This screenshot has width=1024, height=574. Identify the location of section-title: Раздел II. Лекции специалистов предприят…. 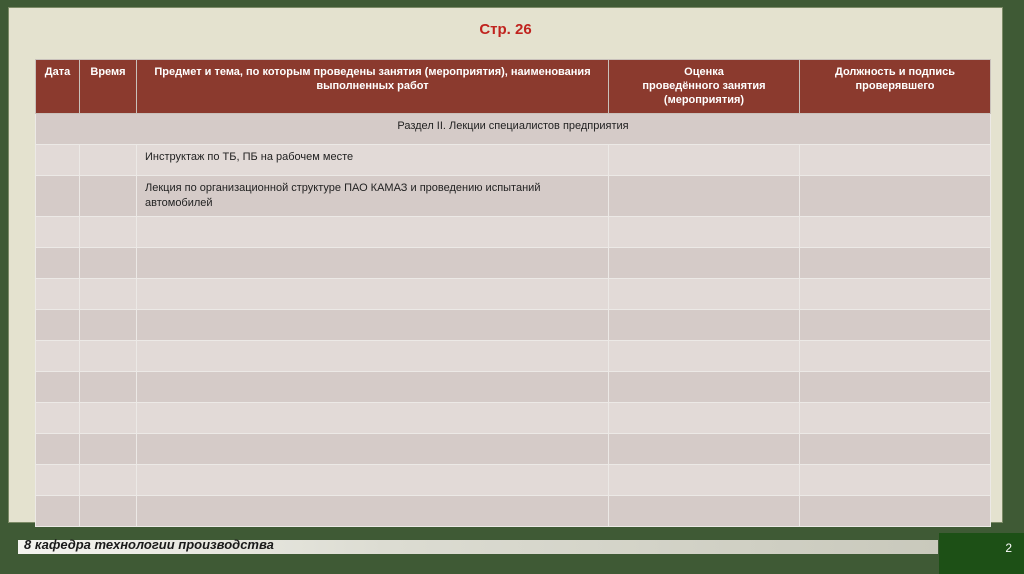
(513, 129).